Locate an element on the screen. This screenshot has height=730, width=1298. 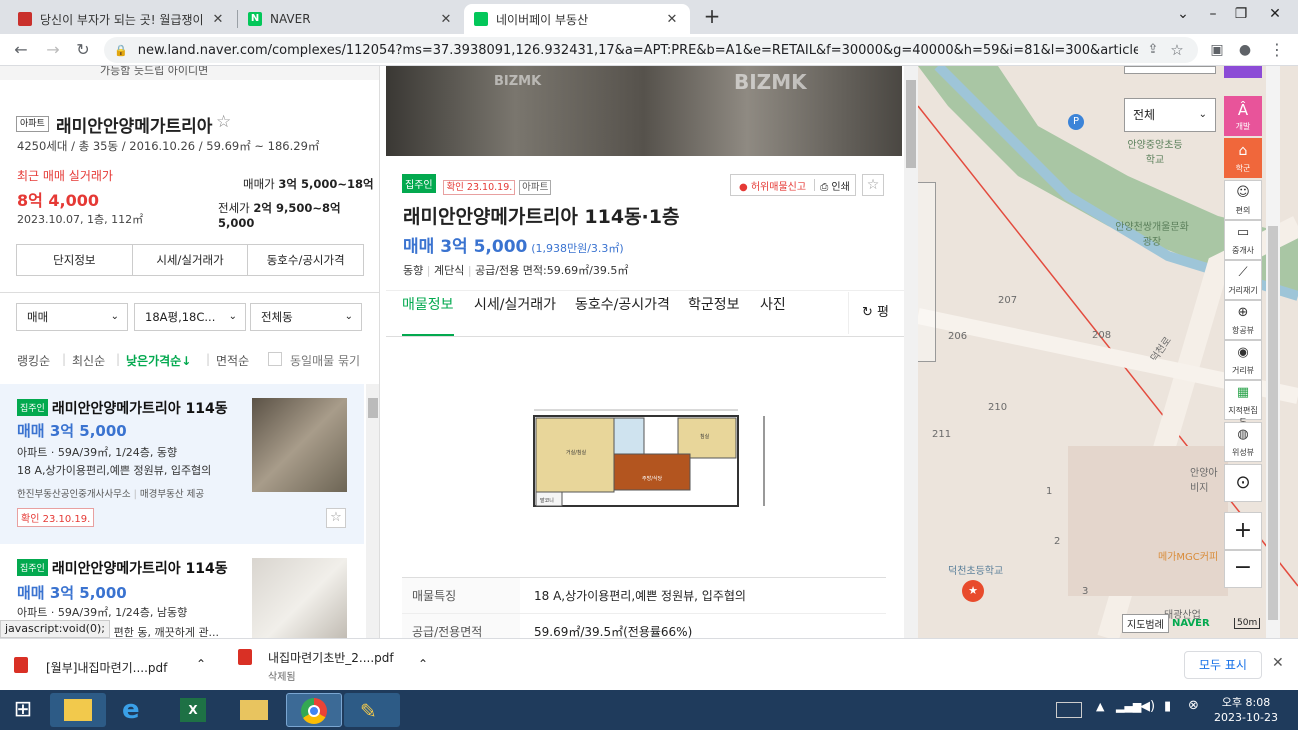
print-button: ⎙ 인쇄 is located at coordinates (835, 185).